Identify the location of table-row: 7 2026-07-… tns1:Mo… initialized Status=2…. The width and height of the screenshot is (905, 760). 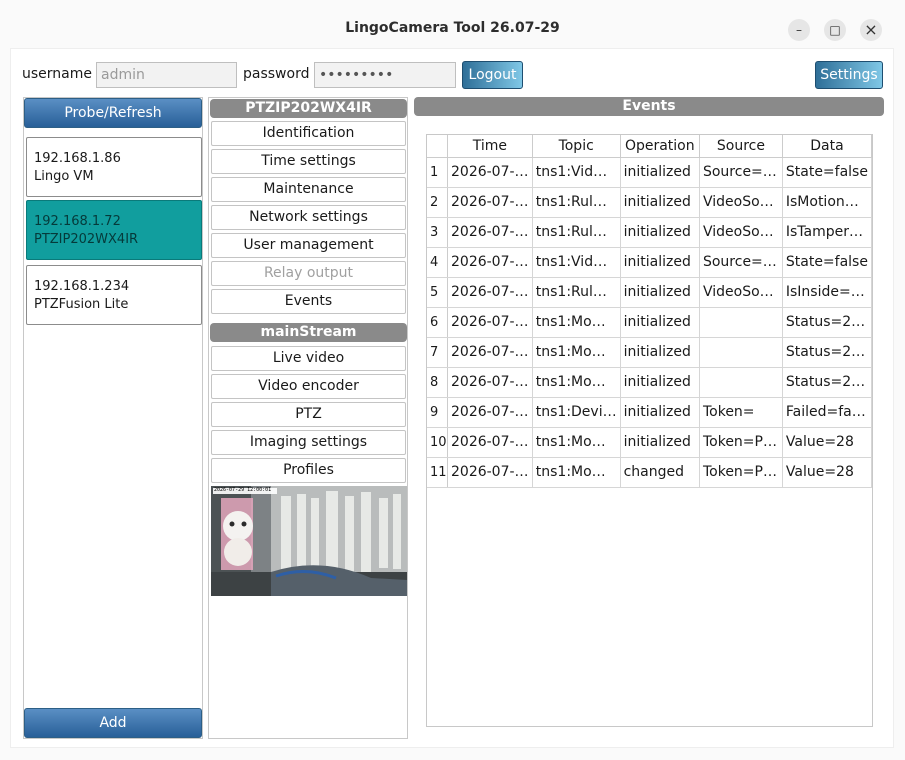
(650, 352).